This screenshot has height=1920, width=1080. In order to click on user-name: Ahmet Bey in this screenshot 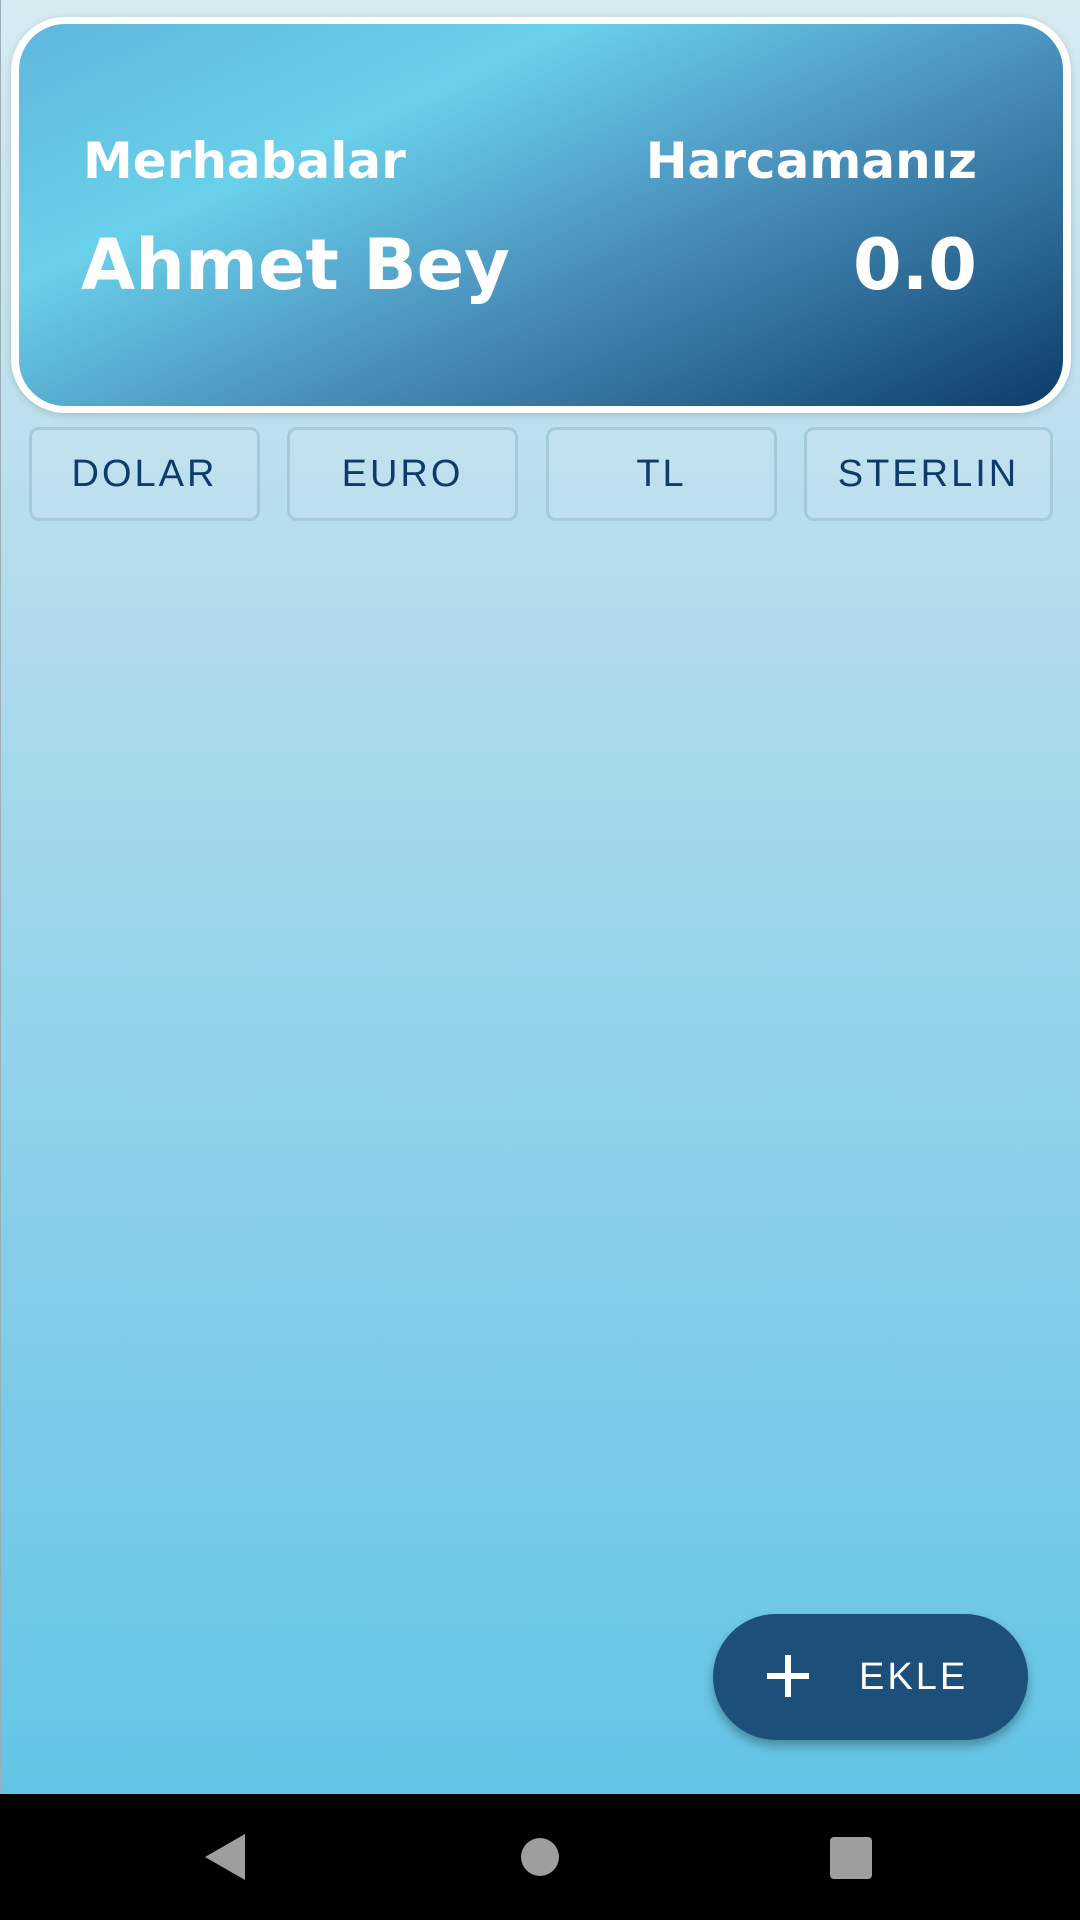, I will do `click(295, 265)`.